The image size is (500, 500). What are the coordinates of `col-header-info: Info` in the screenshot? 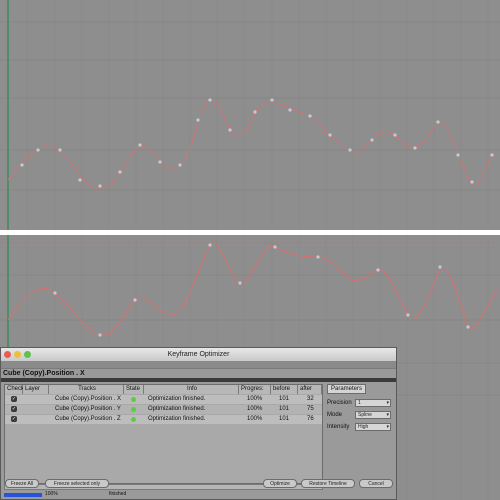 It's located at (191, 389).